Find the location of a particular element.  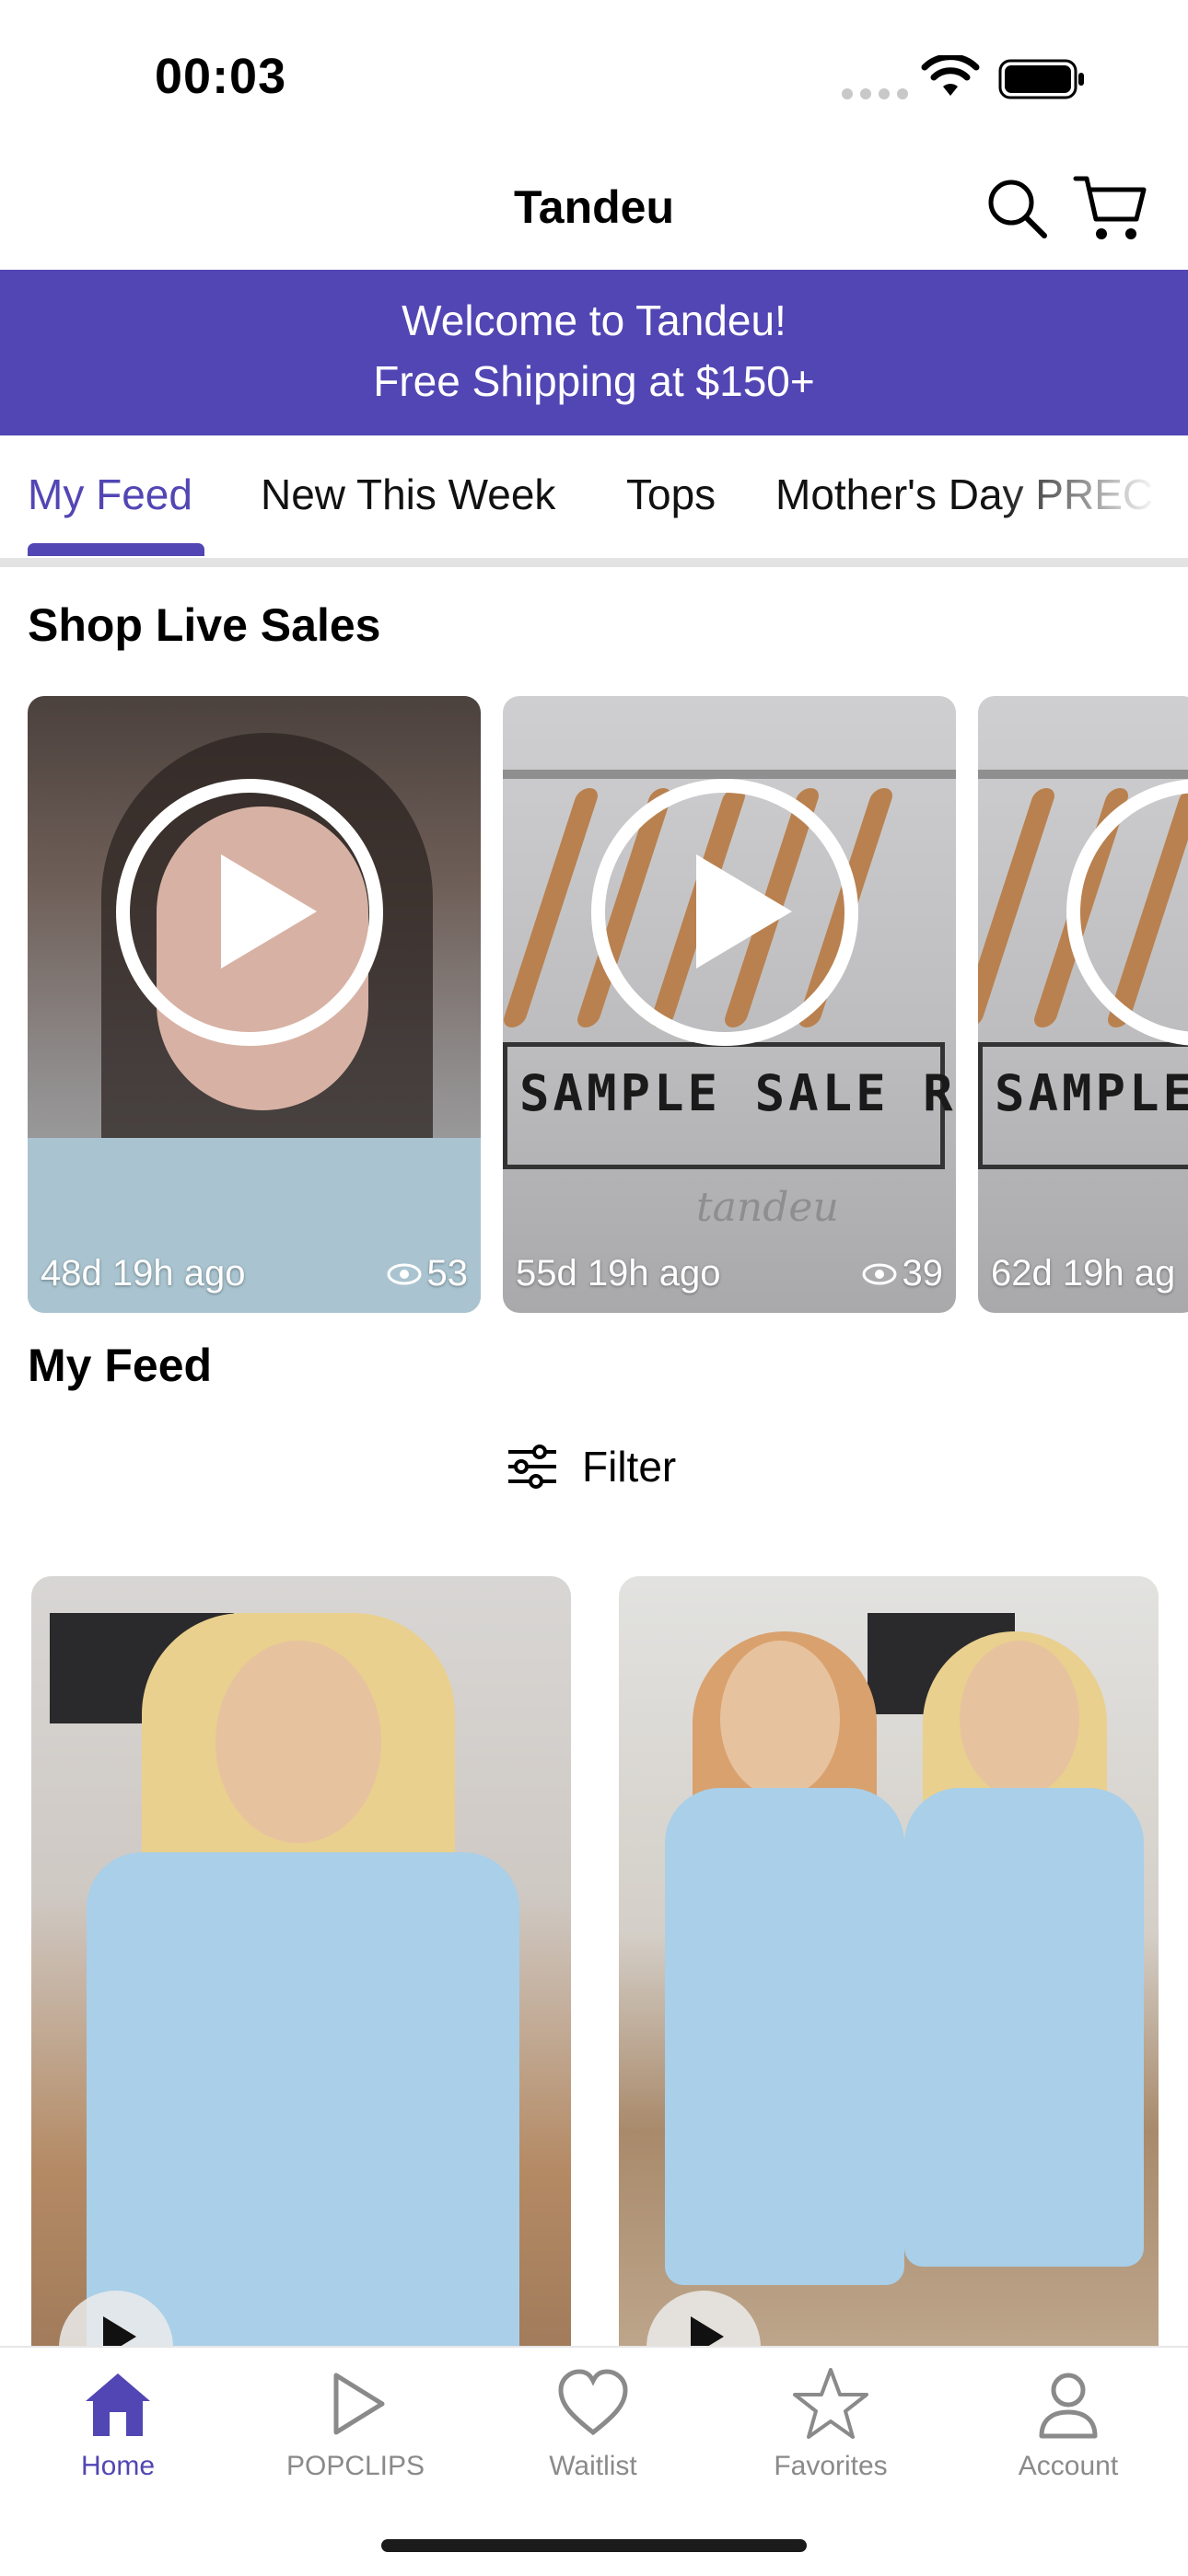

nav-popclips: POPCLIPS is located at coordinates (355, 2423).